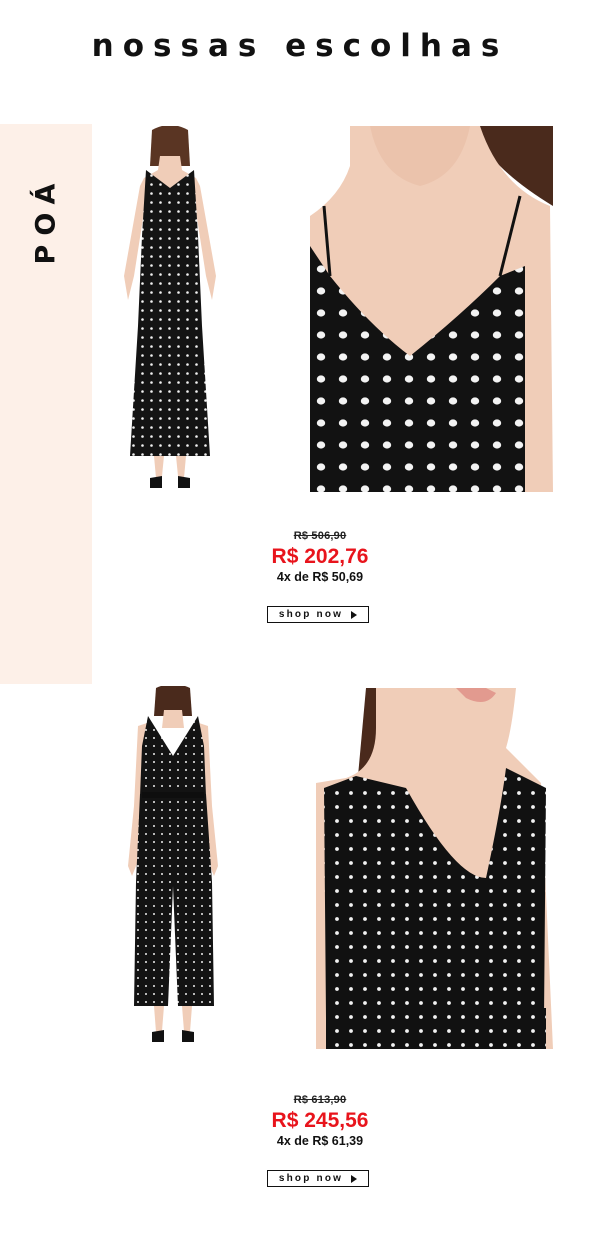 The width and height of the screenshot is (600, 1242). What do you see at coordinates (320, 577) in the screenshot?
I see `product-1-installments: 4x de R$ 50,69` at bounding box center [320, 577].